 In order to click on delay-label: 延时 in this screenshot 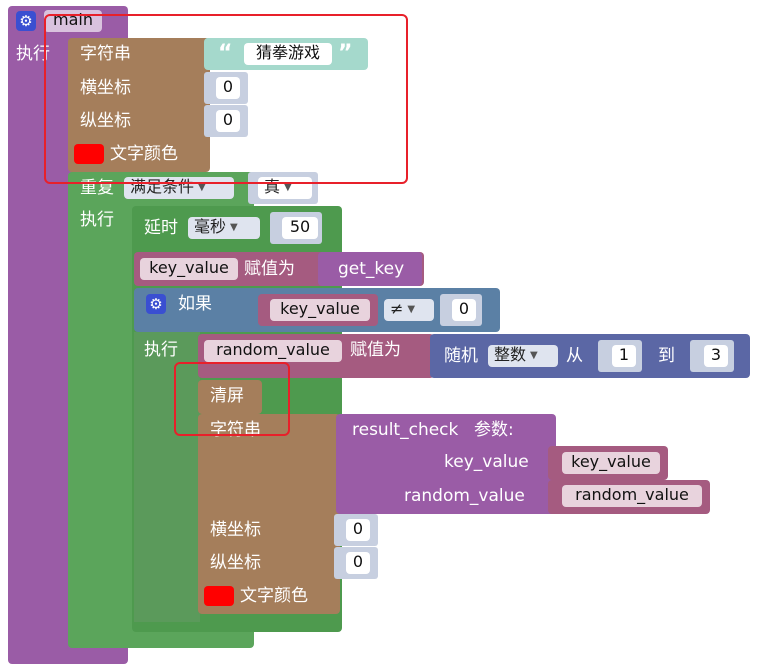, I will do `click(161, 228)`.